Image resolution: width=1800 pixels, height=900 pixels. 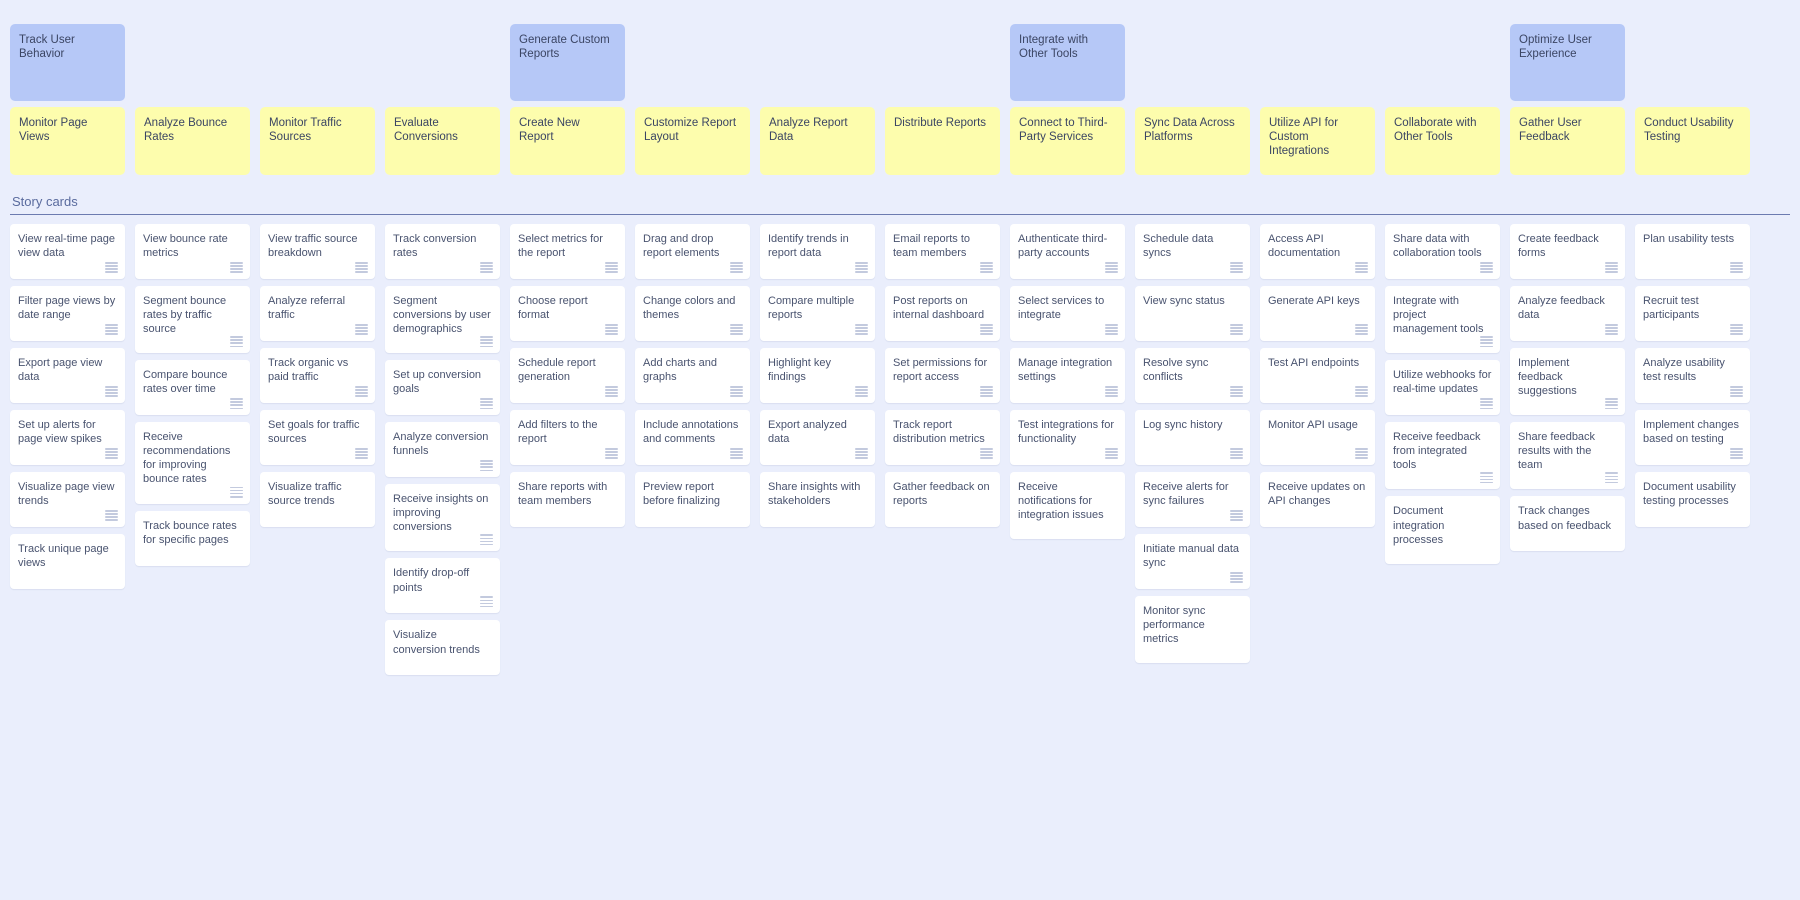 What do you see at coordinates (1317, 141) in the screenshot?
I see `activity-card-utilize-api-for-custom-integrations: Utilize API for Custom Integrations` at bounding box center [1317, 141].